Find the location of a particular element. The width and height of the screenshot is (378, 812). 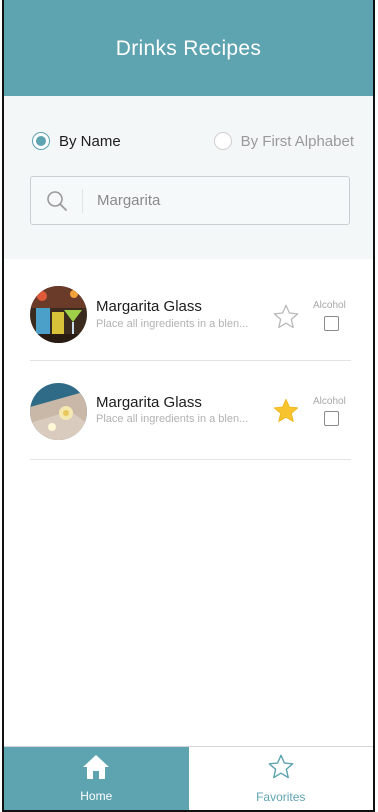

tab-home: Home is located at coordinates (96, 778).